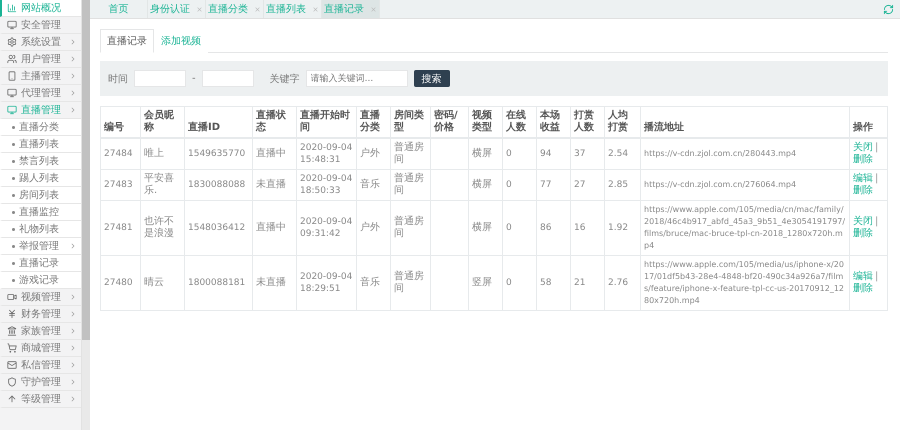 The image size is (900, 430). What do you see at coordinates (118, 79) in the screenshot?
I see `time-label: 时间` at bounding box center [118, 79].